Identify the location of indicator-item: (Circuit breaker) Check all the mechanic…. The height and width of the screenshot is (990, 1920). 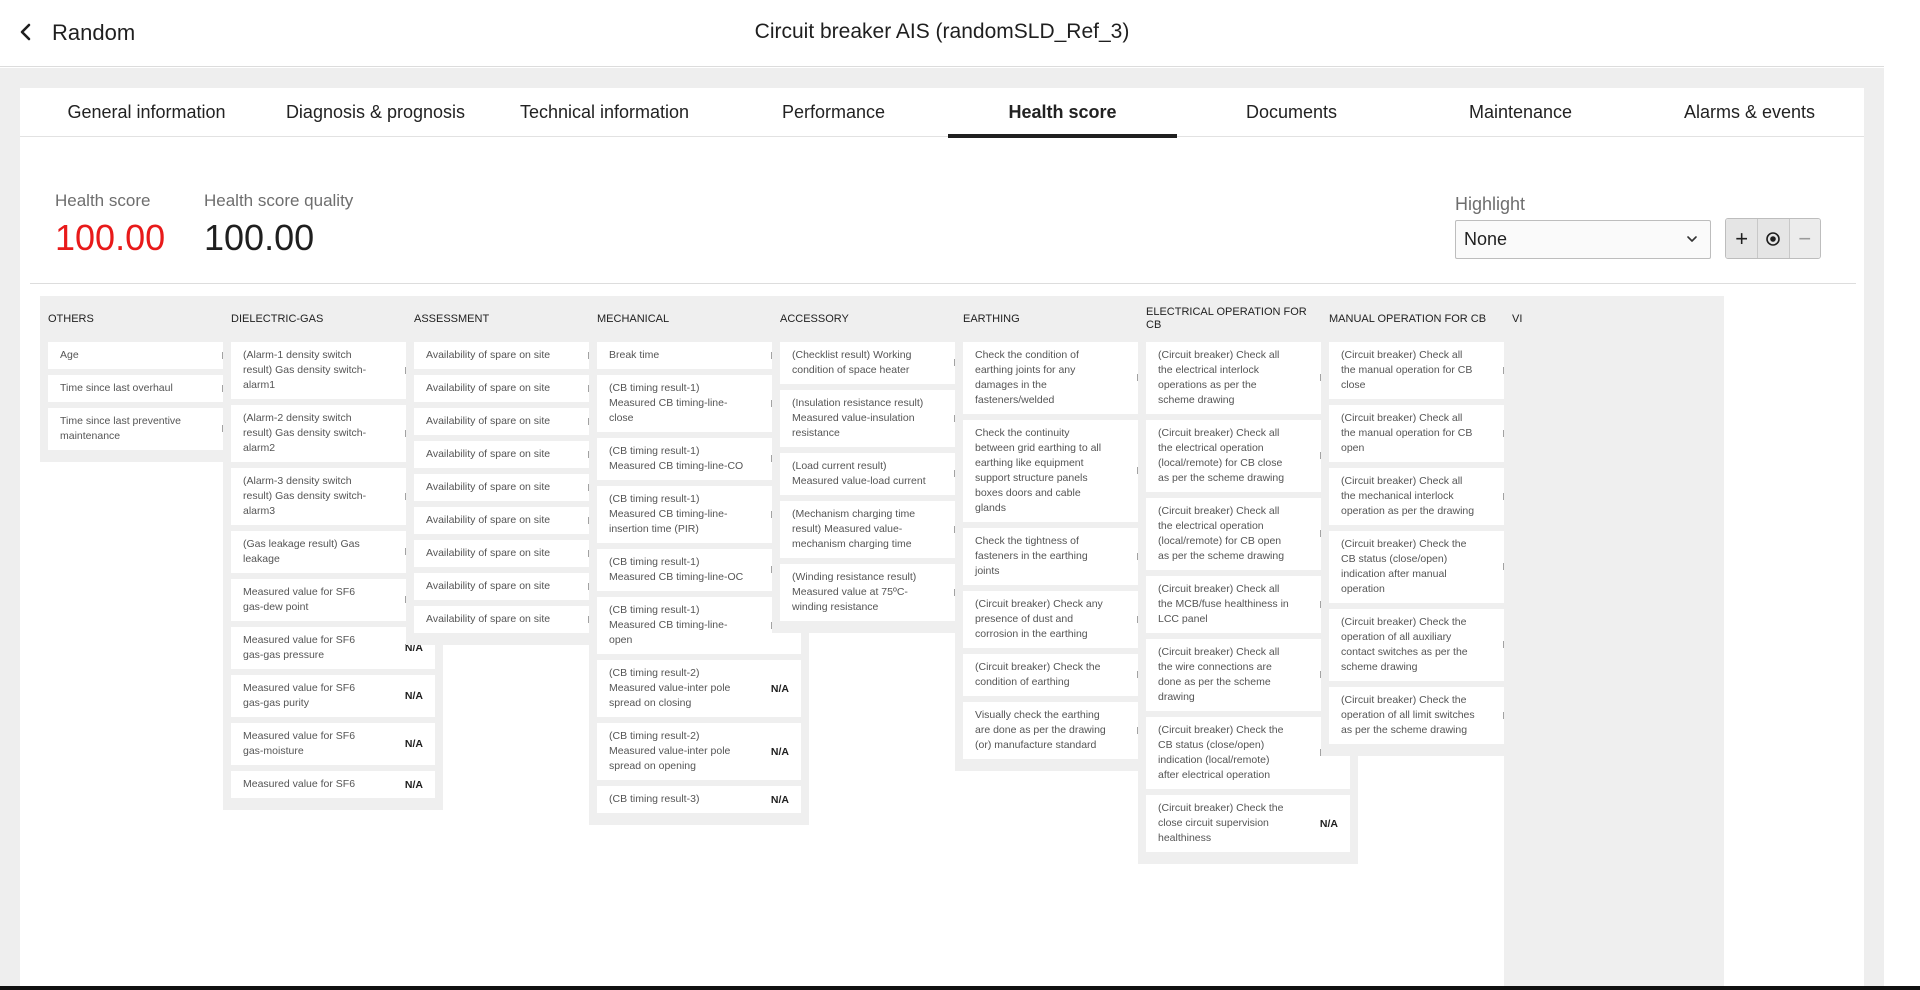
(1431, 496).